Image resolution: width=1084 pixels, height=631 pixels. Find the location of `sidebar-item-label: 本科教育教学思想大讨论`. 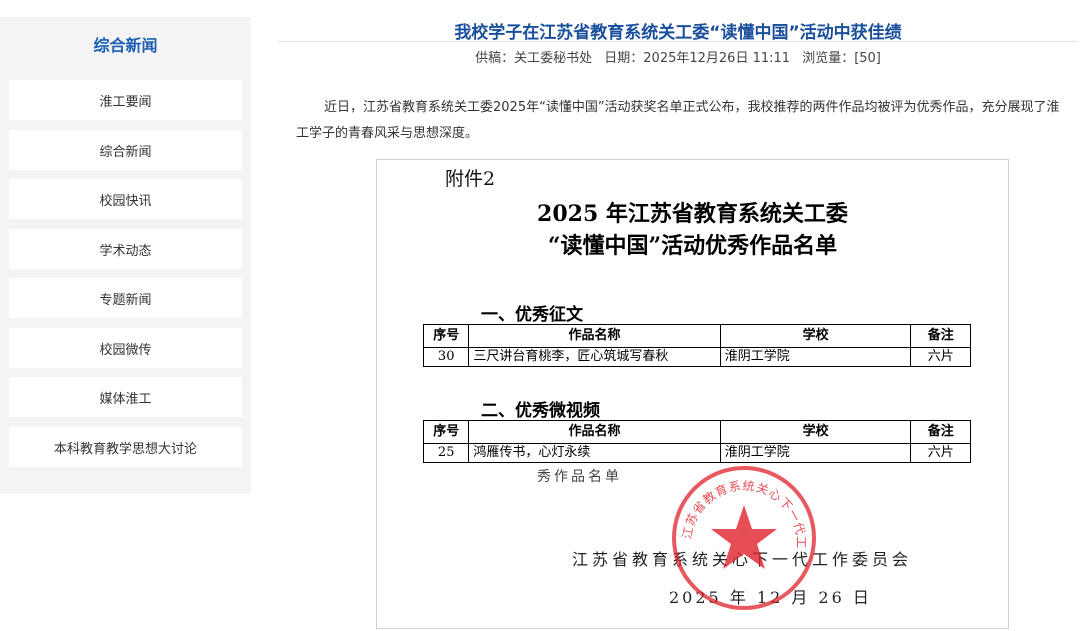

sidebar-item-label: 本科教育教学思想大讨论 is located at coordinates (125, 449).